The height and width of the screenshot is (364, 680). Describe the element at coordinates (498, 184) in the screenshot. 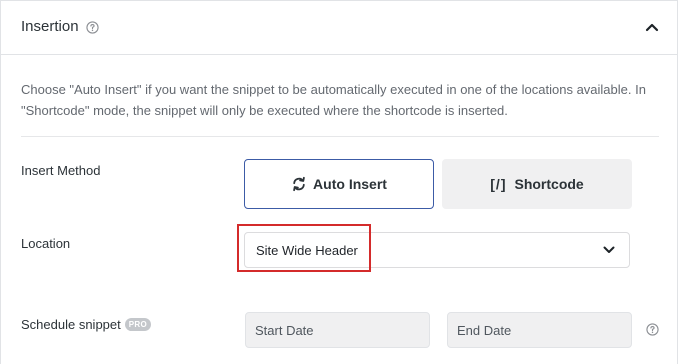

I see `shortcode-icon: [/]` at that location.